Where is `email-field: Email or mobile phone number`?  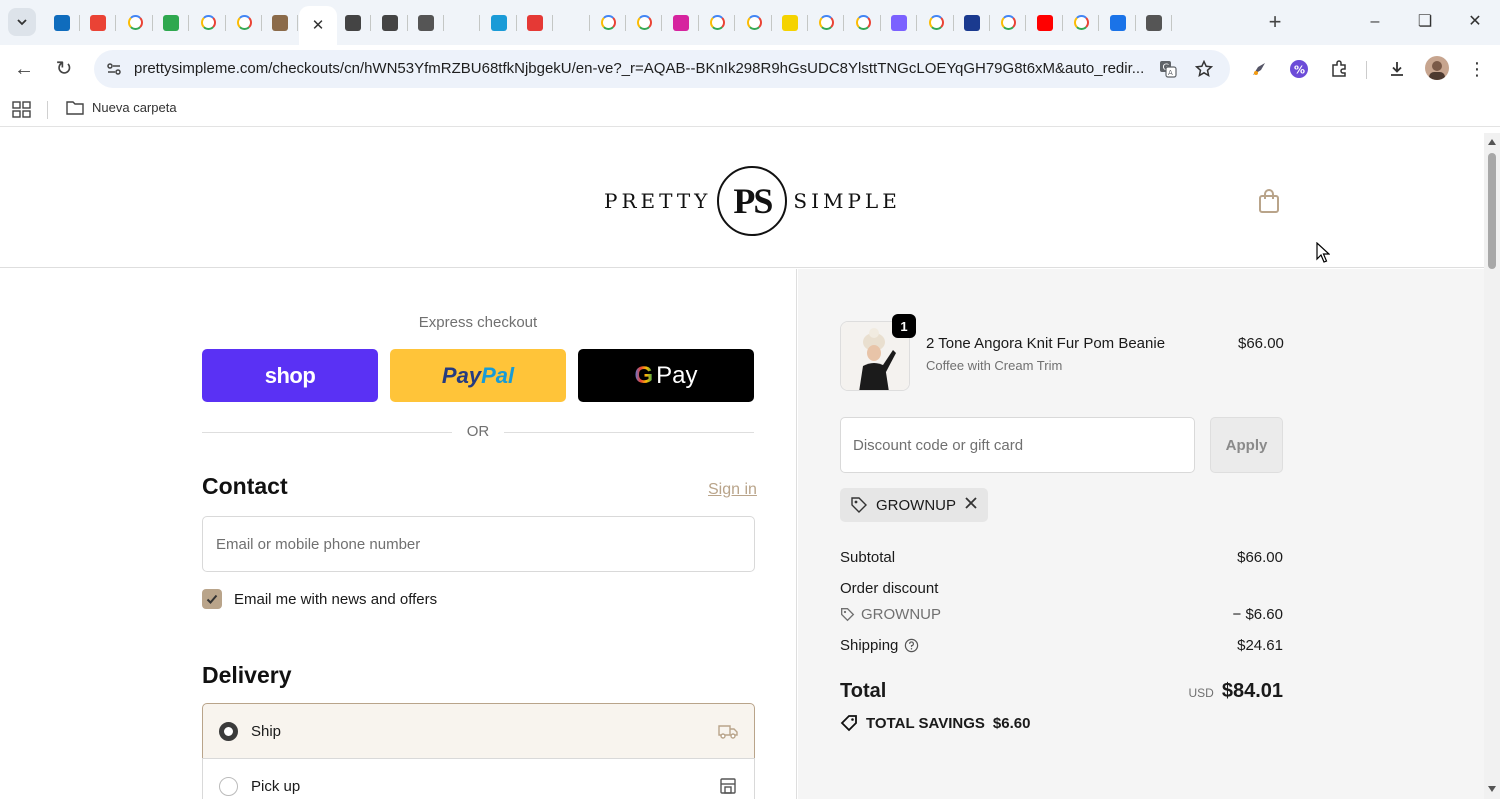 email-field: Email or mobile phone number is located at coordinates (478, 544).